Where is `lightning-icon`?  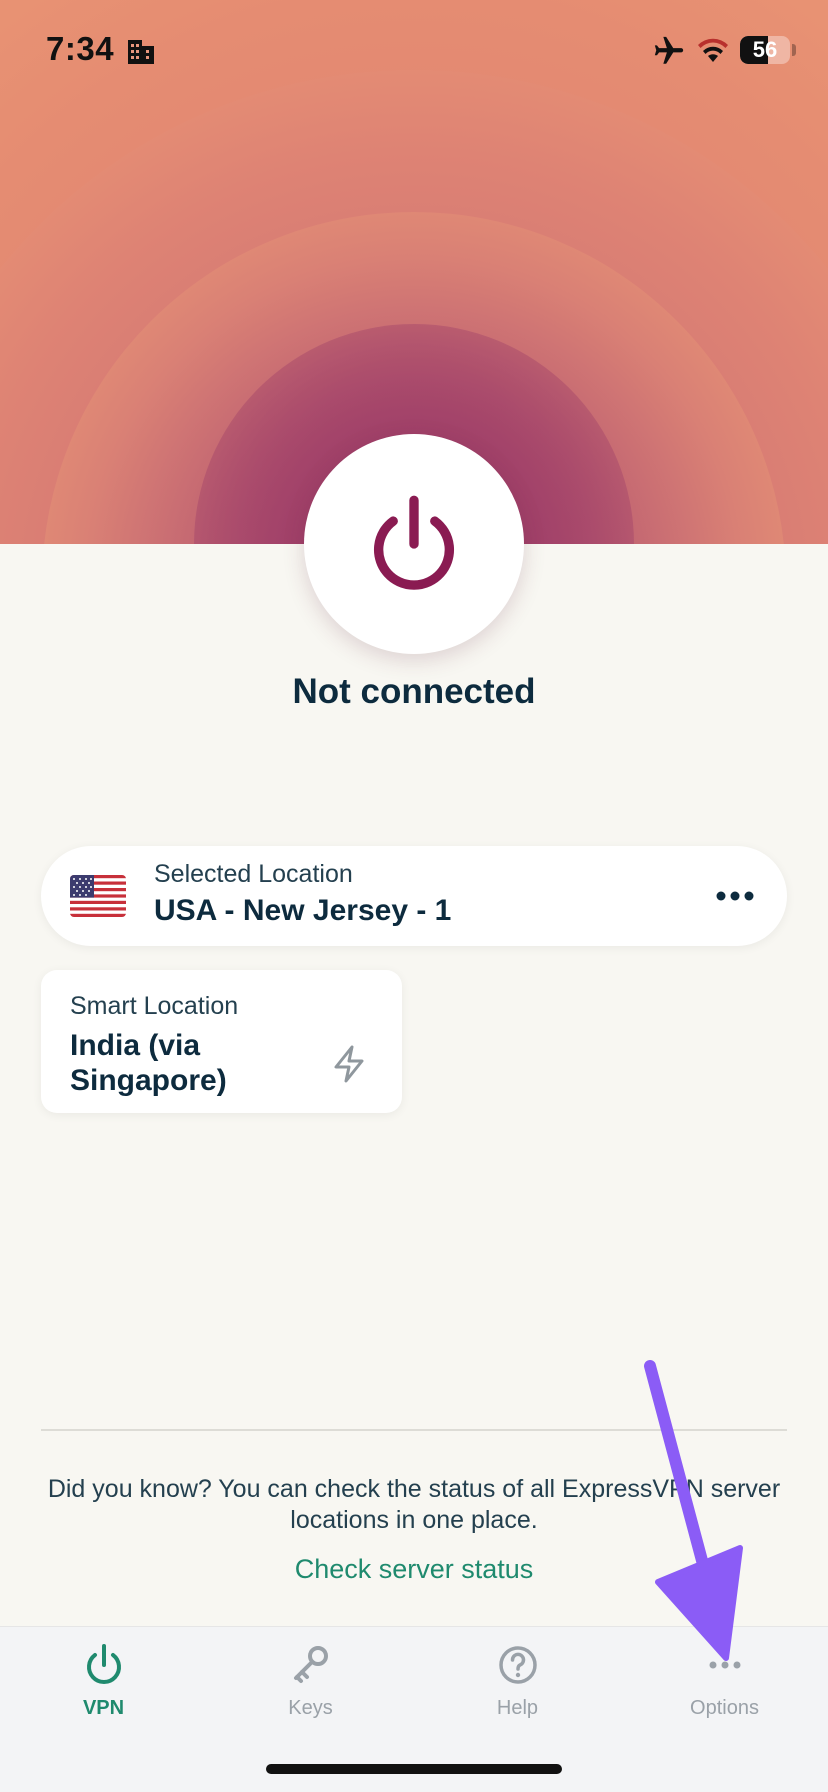
lightning-icon is located at coordinates (349, 1064).